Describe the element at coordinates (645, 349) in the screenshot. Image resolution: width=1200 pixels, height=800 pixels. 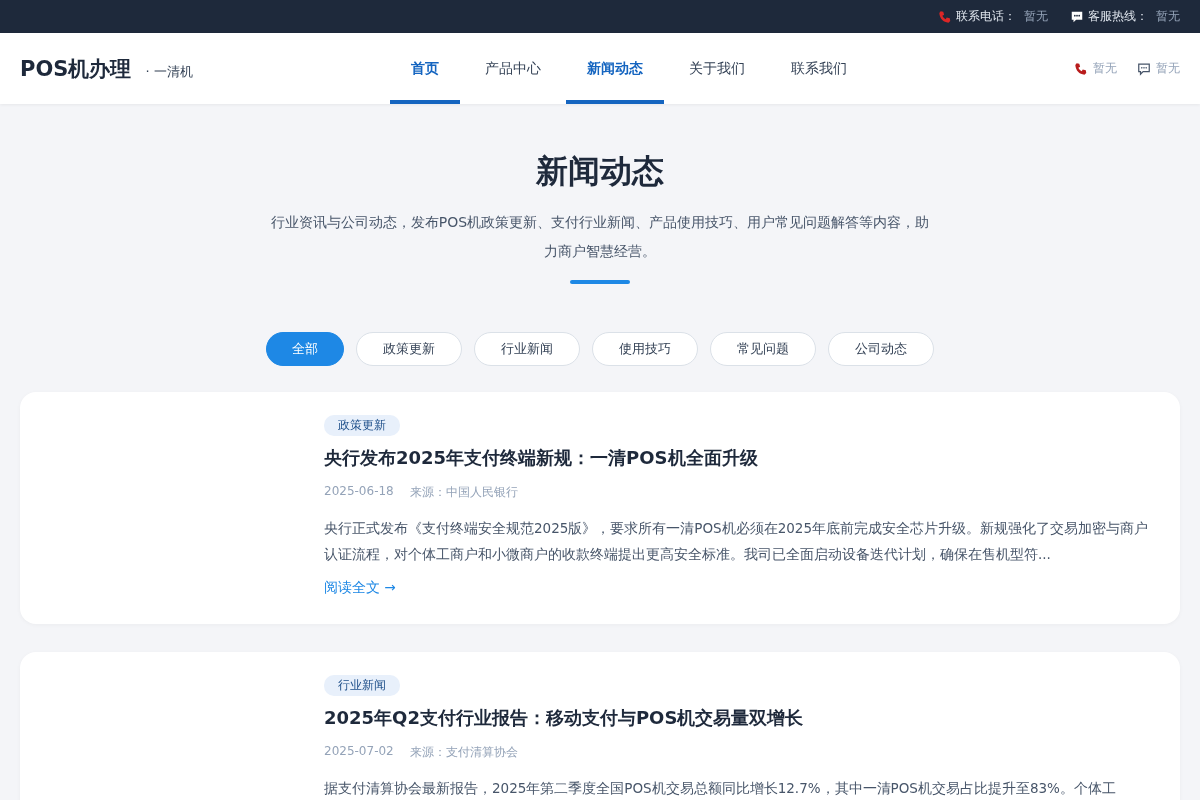
I see `filter-chip: 使用技巧` at that location.